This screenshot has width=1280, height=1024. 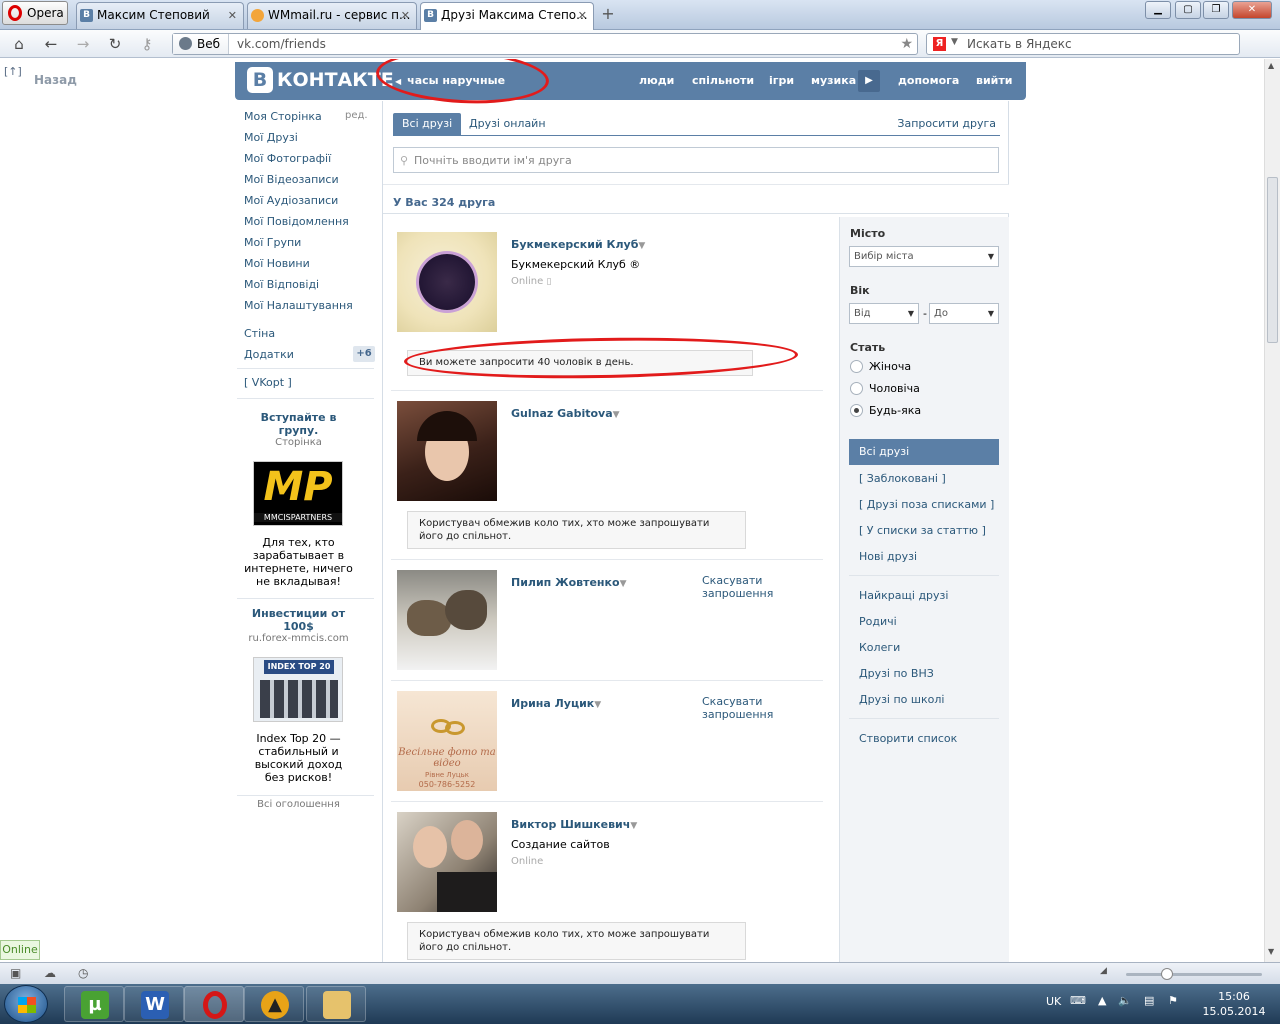 What do you see at coordinates (608, 14) in the screenshot?
I see `new-tab-plus-icon: +` at bounding box center [608, 14].